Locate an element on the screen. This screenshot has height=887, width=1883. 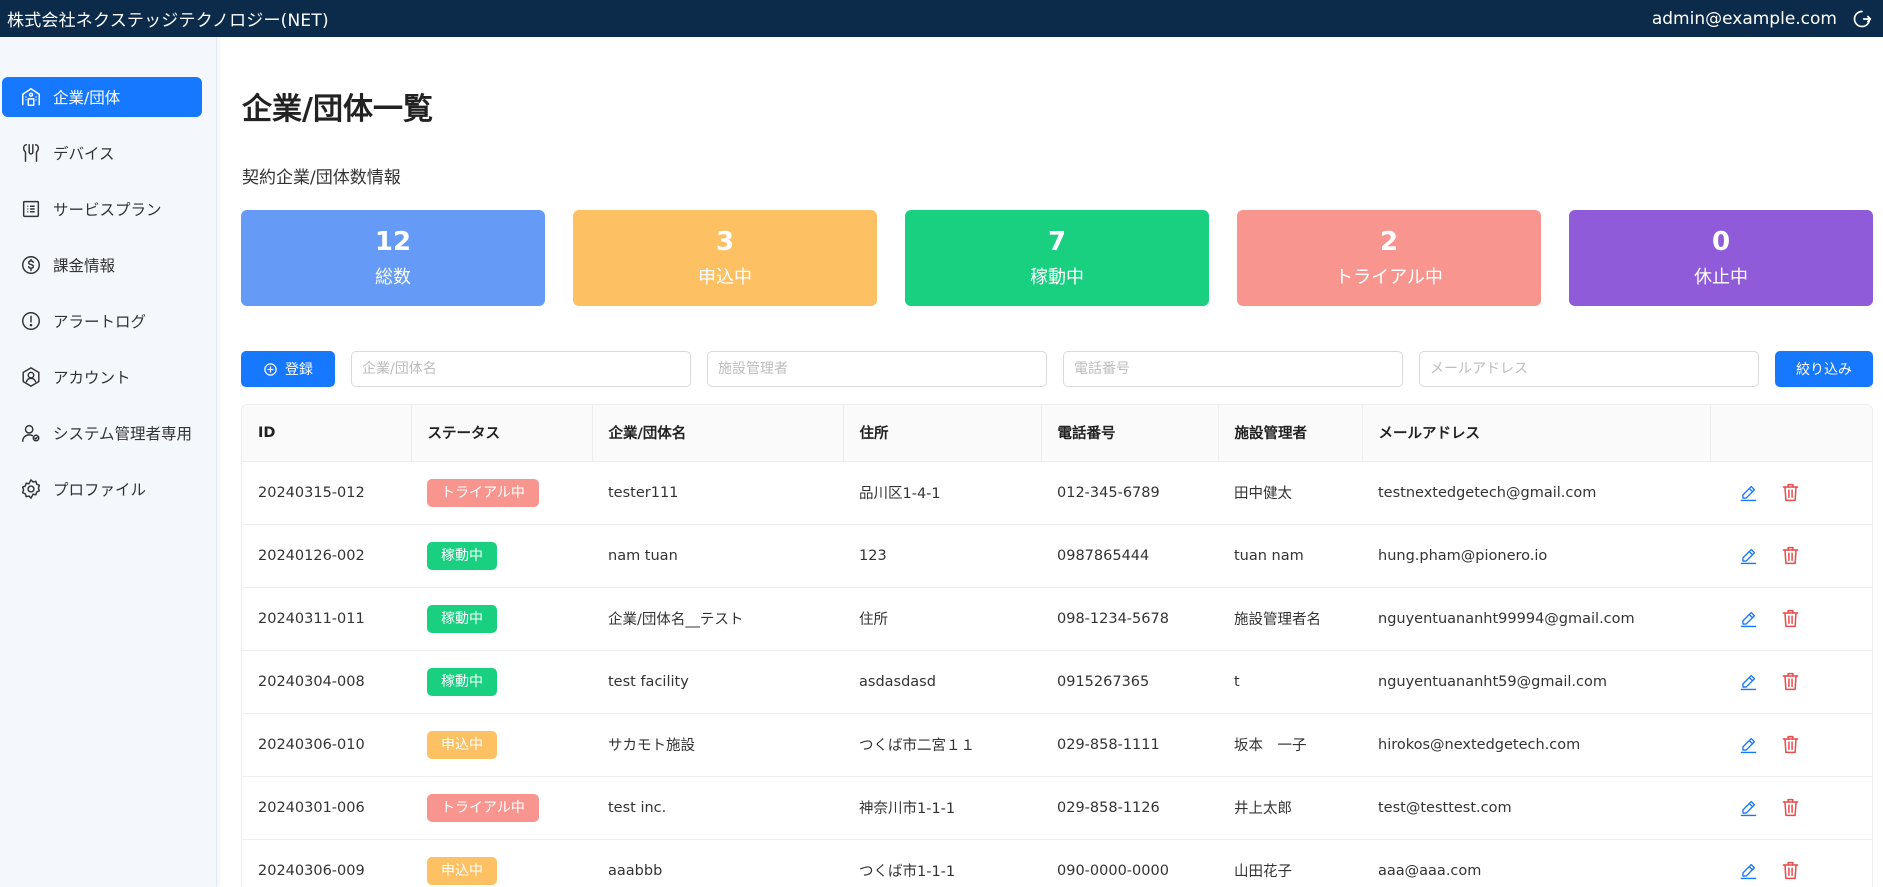
phone-input is located at coordinates (1233, 369).